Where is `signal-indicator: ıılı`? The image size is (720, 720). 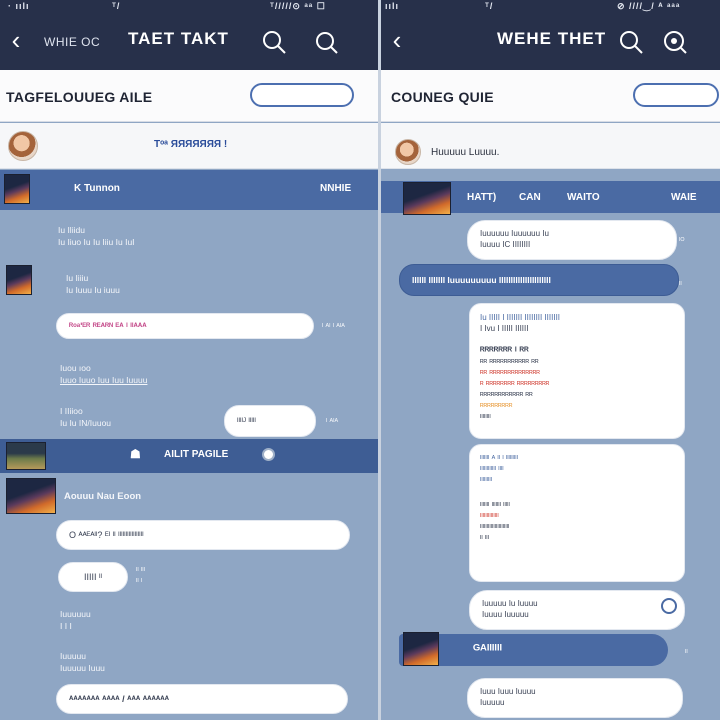
signal-indicator: ıılı is located at coordinates (392, 6).